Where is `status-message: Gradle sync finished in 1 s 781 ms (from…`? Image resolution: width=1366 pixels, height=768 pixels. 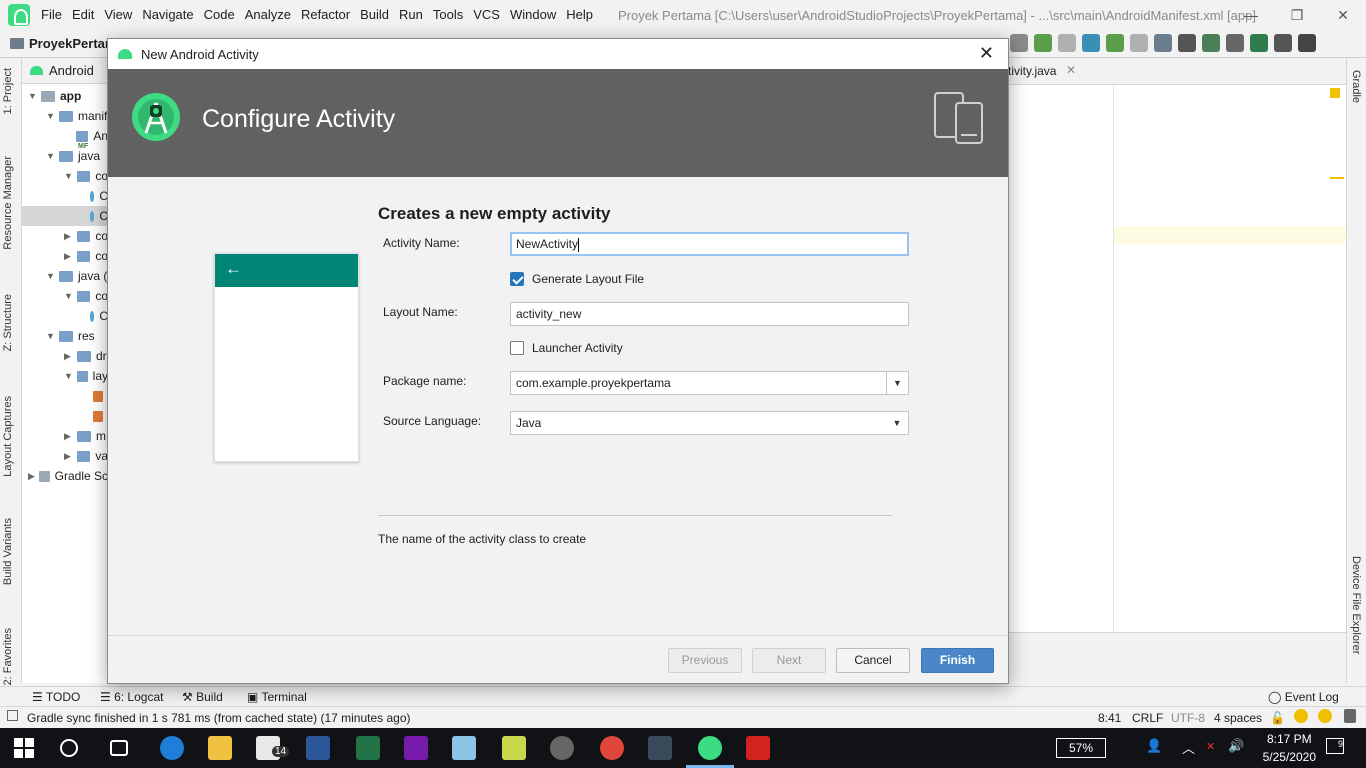
status-message: Gradle sync finished in 1 s 781 ms (from… is located at coordinates (219, 718).